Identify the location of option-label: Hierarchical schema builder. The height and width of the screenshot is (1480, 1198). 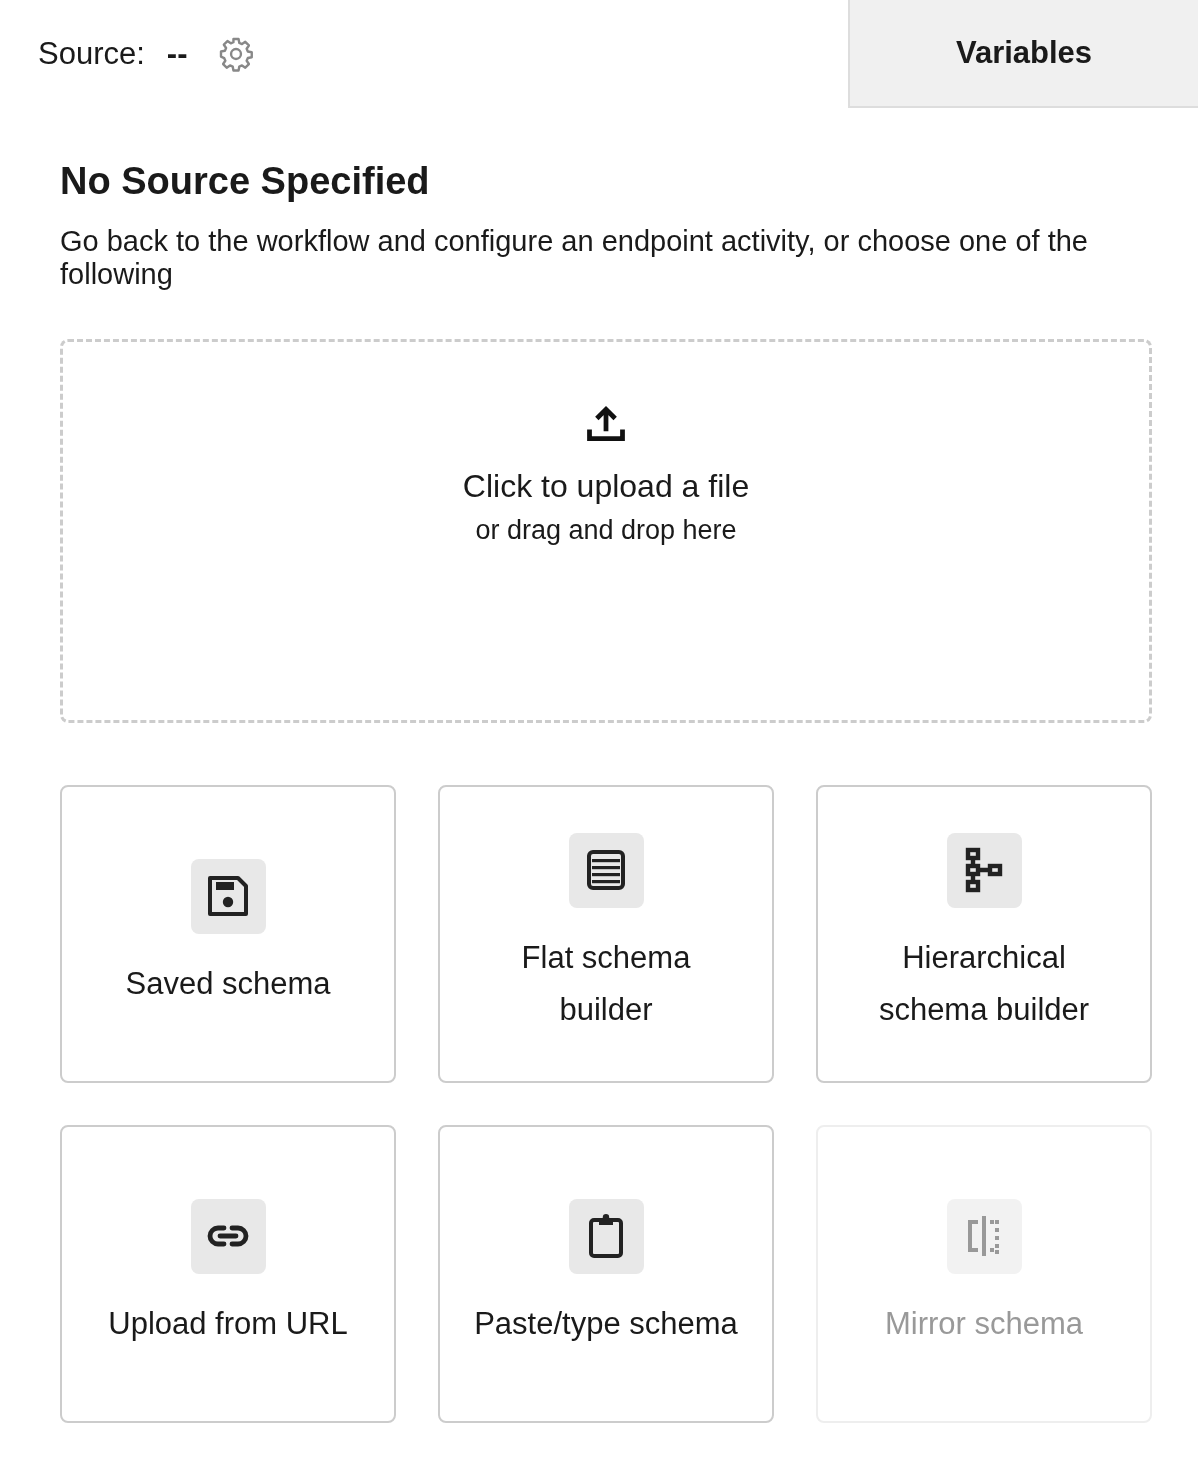
(984, 983).